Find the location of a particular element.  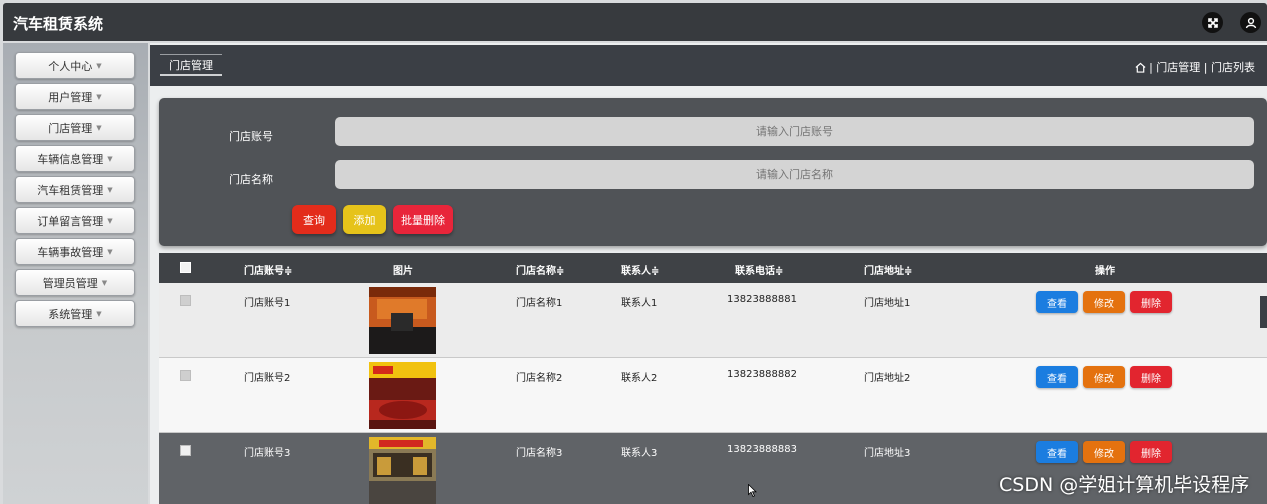

sidebar-item-order-messages: 订单留言管理 ▼ is located at coordinates (75, 220).